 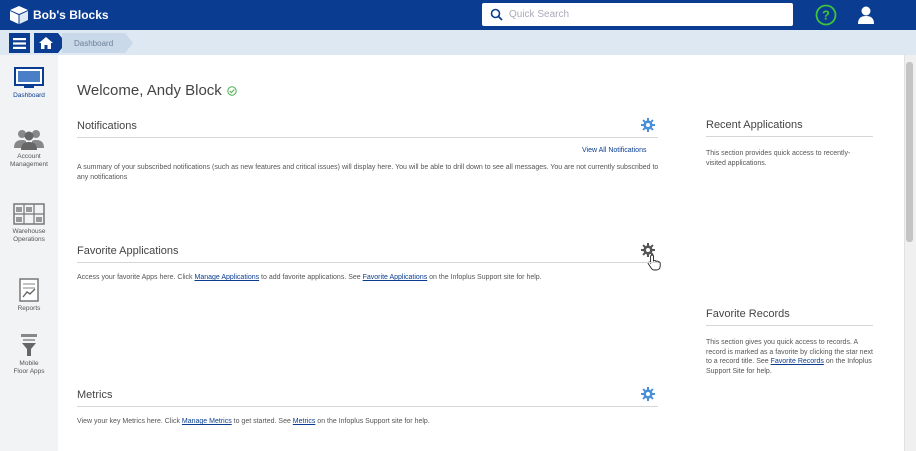 I want to click on notifications-settings-gear-icon, so click(x=648, y=125).